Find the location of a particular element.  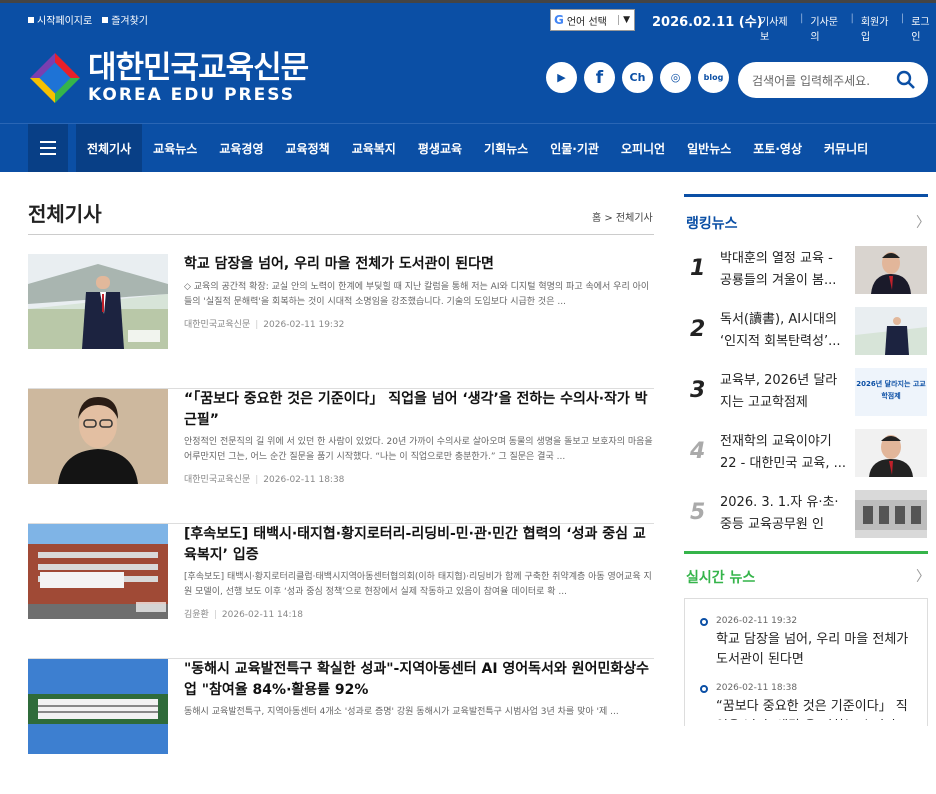

link-report: 기사제보 is located at coordinates (776, 28).